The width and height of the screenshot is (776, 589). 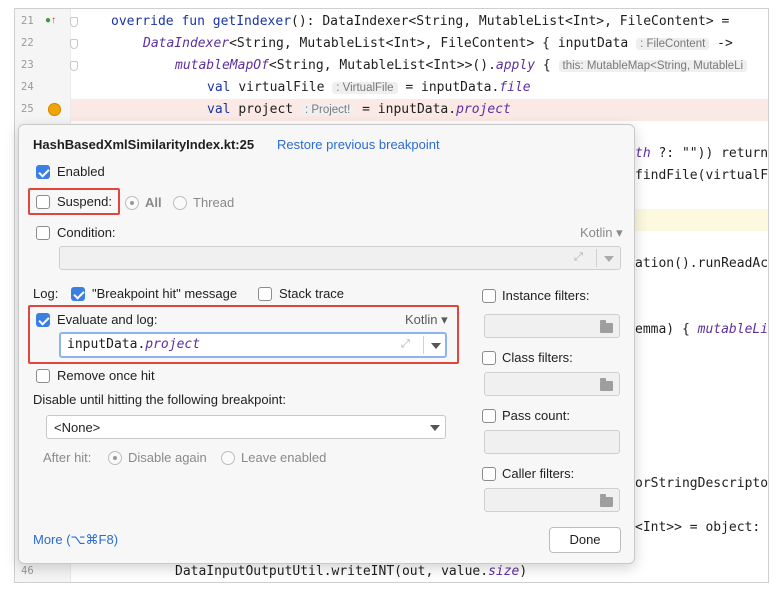 What do you see at coordinates (46, 44) in the screenshot?
I see `gutter-line-22: 22` at bounding box center [46, 44].